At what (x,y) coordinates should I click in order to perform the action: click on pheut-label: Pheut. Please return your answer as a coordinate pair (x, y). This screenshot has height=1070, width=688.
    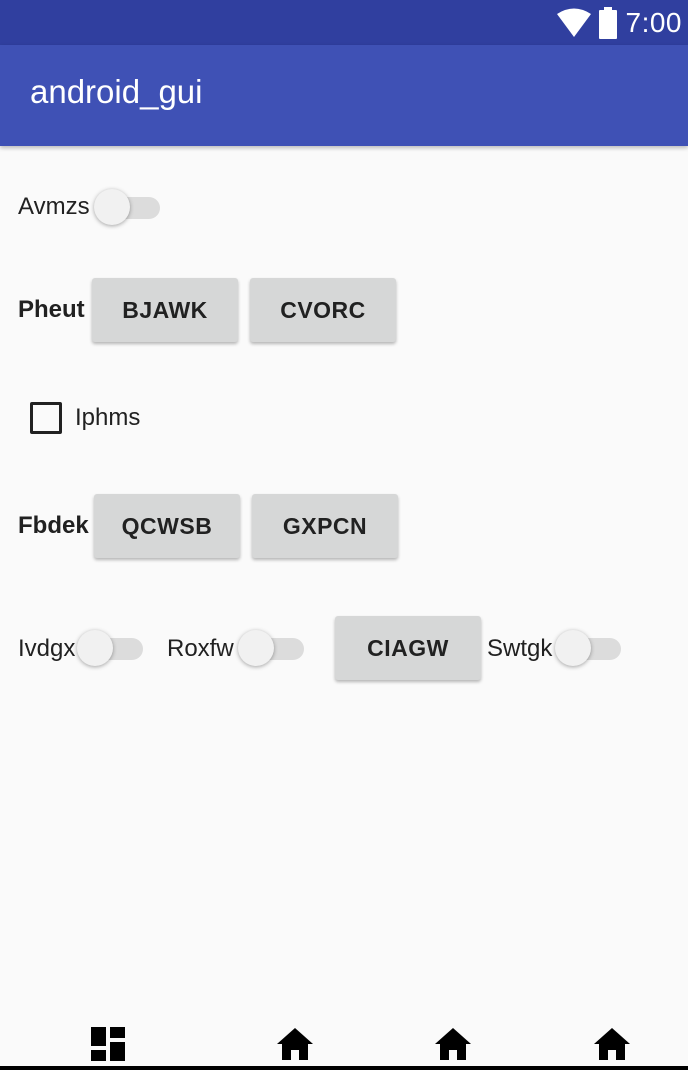
    Looking at the image, I should click on (51, 309).